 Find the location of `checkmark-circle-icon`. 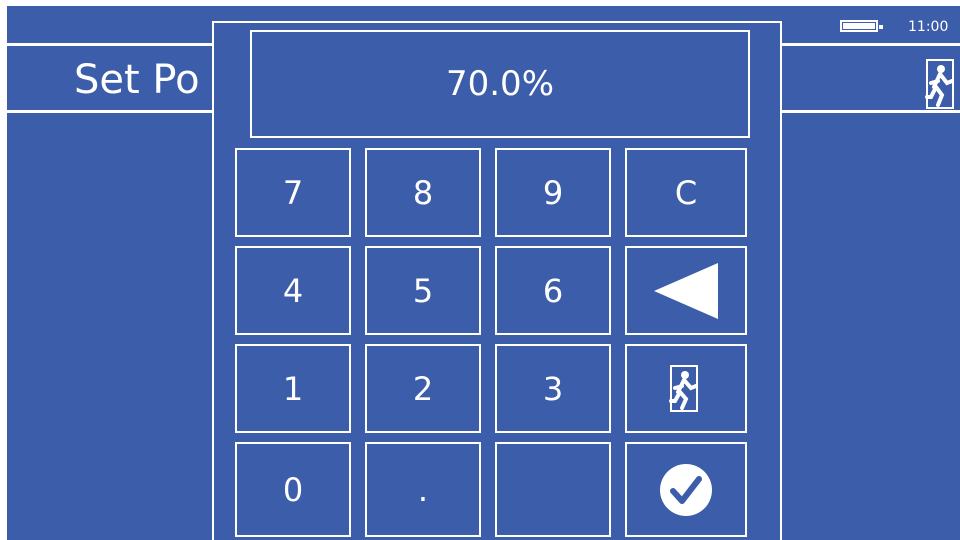

checkmark-circle-icon is located at coordinates (686, 489).